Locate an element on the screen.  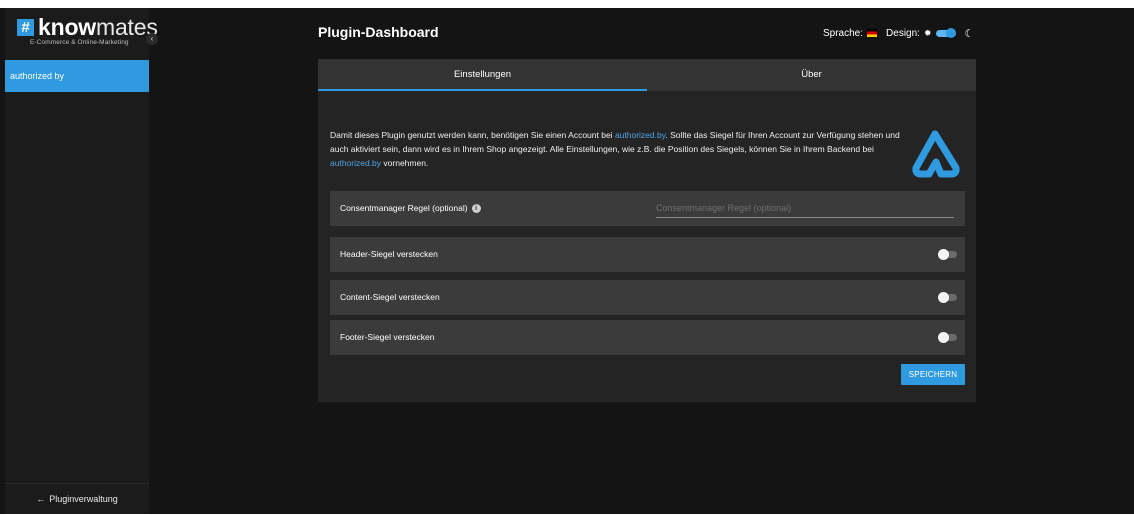
intro-text-part: vornehmen. is located at coordinates (405, 163).